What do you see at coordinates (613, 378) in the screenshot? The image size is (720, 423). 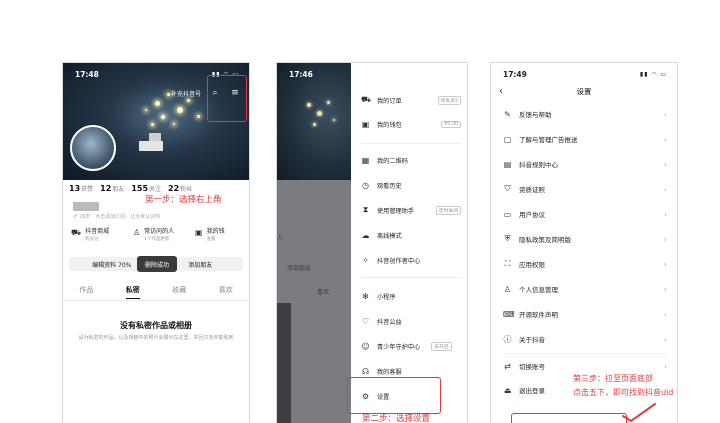 I see `step3-annotation-line1: 第三步：拉至页面底部` at bounding box center [613, 378].